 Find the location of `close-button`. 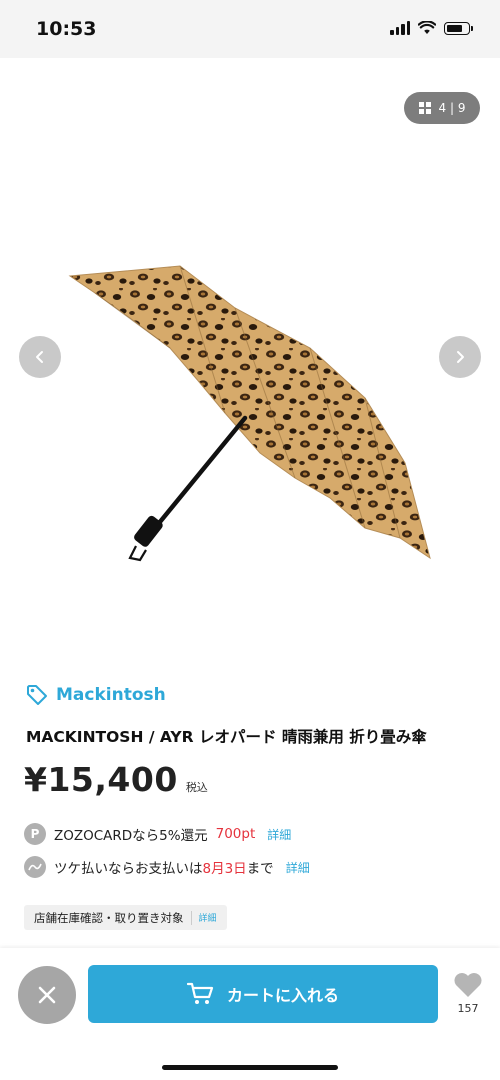

close-button is located at coordinates (47, 995).